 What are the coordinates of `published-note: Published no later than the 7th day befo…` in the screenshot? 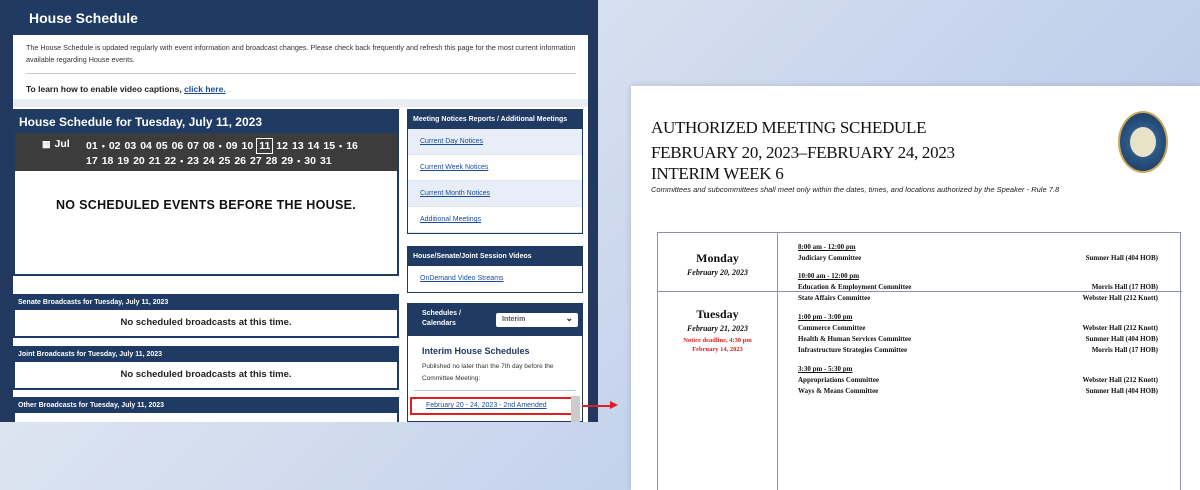 It's located at (488, 372).